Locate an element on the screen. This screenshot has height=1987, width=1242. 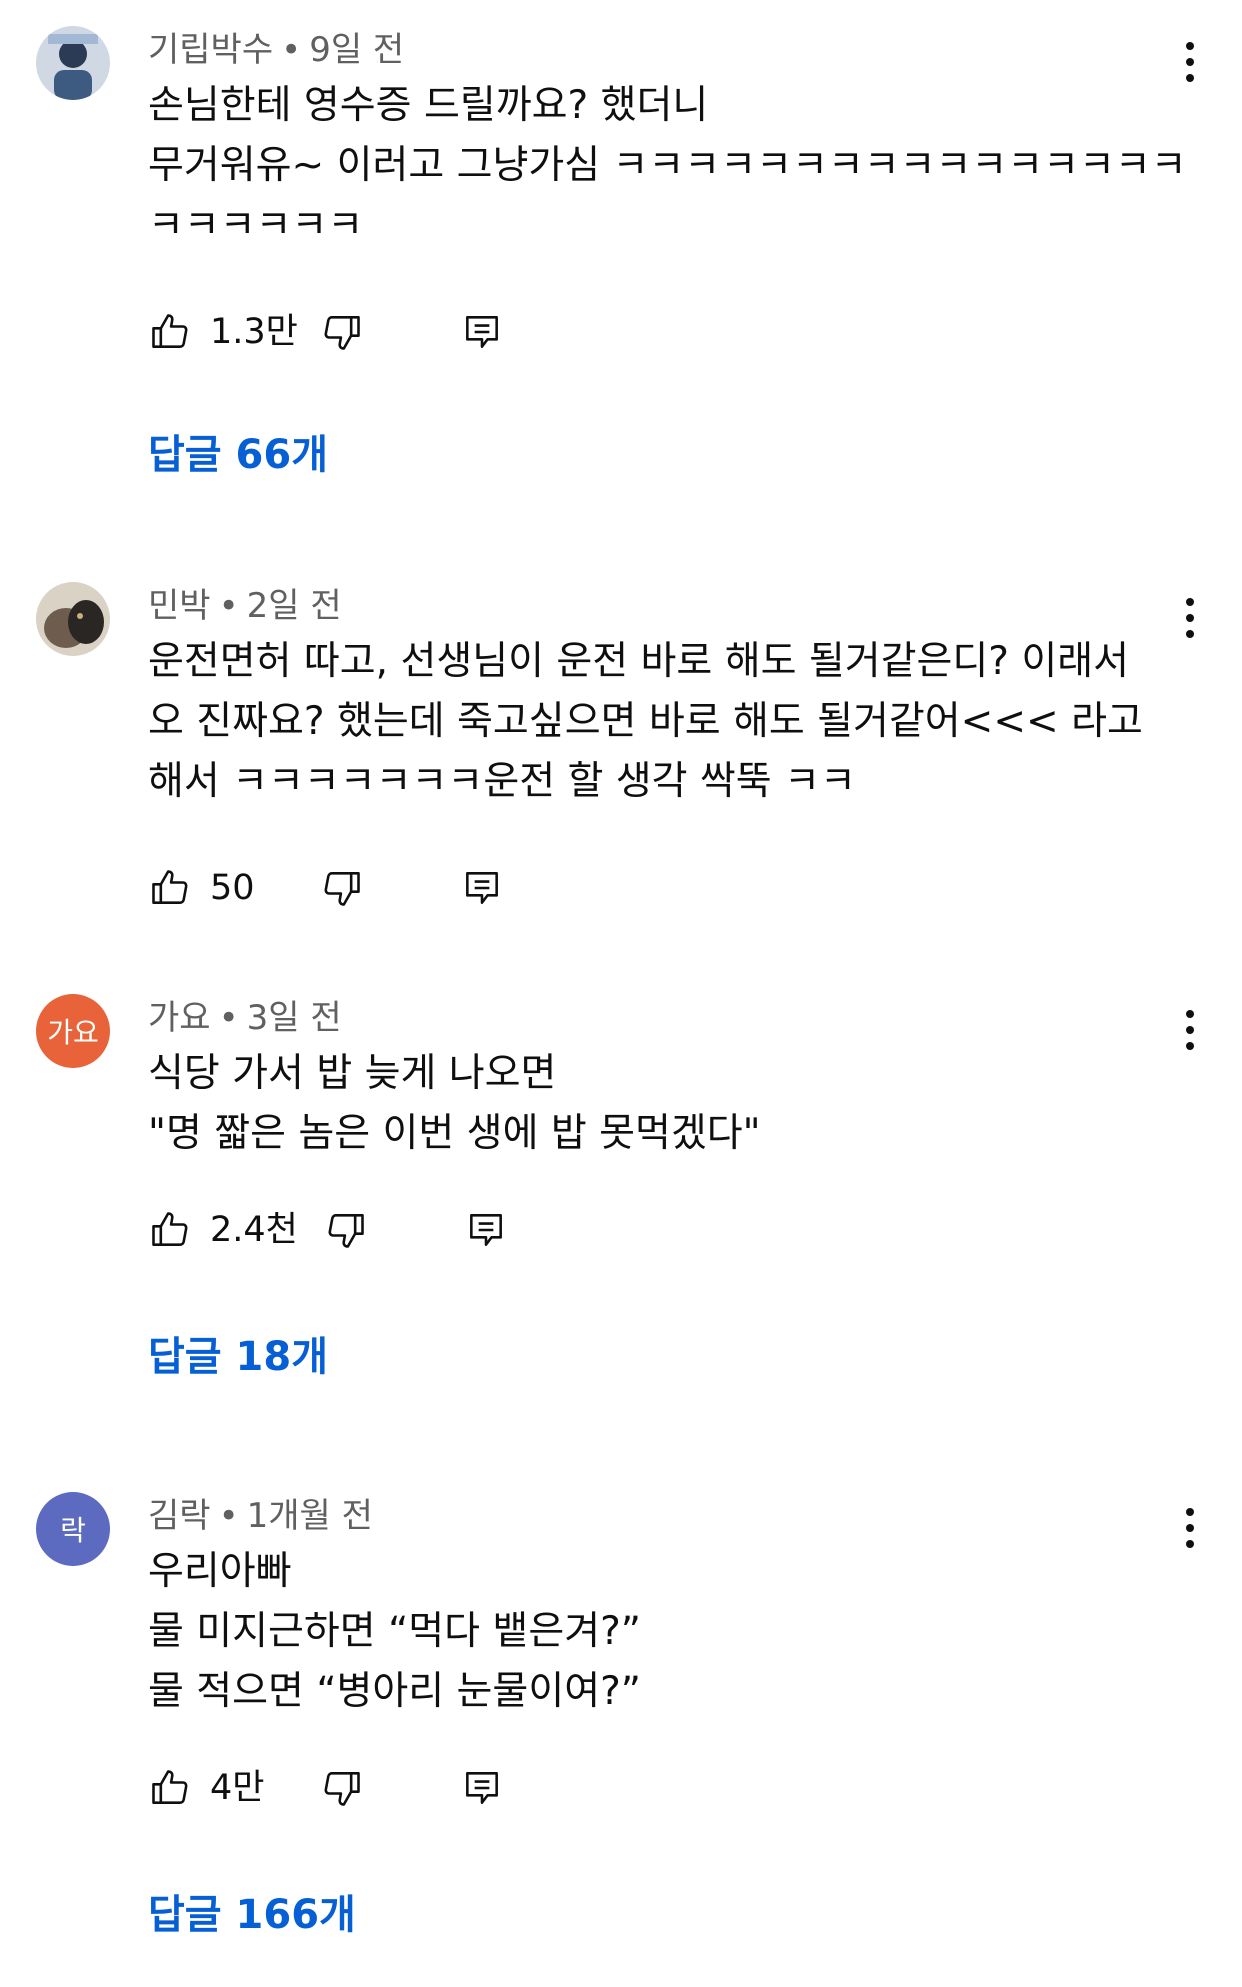
comment-line: 해서 ㅋㅋㅋㅋㅋㅋㅋ운전 할 생각 싹뚝 ㅋㅋ is located at coordinates (502, 781).